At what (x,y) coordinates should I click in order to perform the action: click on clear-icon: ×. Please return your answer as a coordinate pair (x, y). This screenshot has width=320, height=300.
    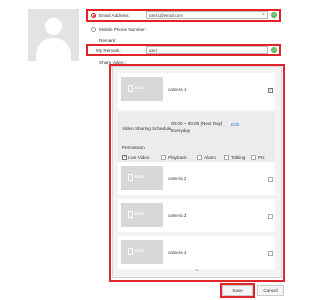
    Looking at the image, I should click on (263, 15).